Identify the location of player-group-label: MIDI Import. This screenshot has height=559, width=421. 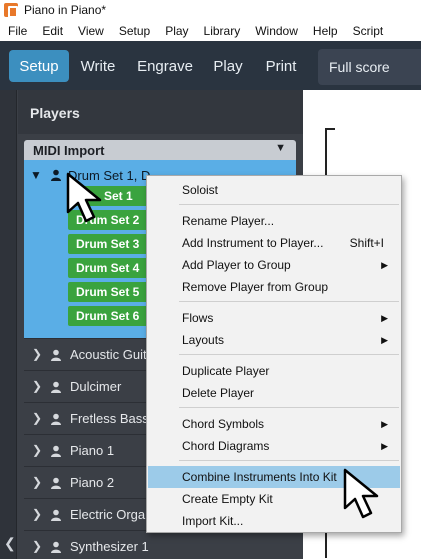
(69, 150).